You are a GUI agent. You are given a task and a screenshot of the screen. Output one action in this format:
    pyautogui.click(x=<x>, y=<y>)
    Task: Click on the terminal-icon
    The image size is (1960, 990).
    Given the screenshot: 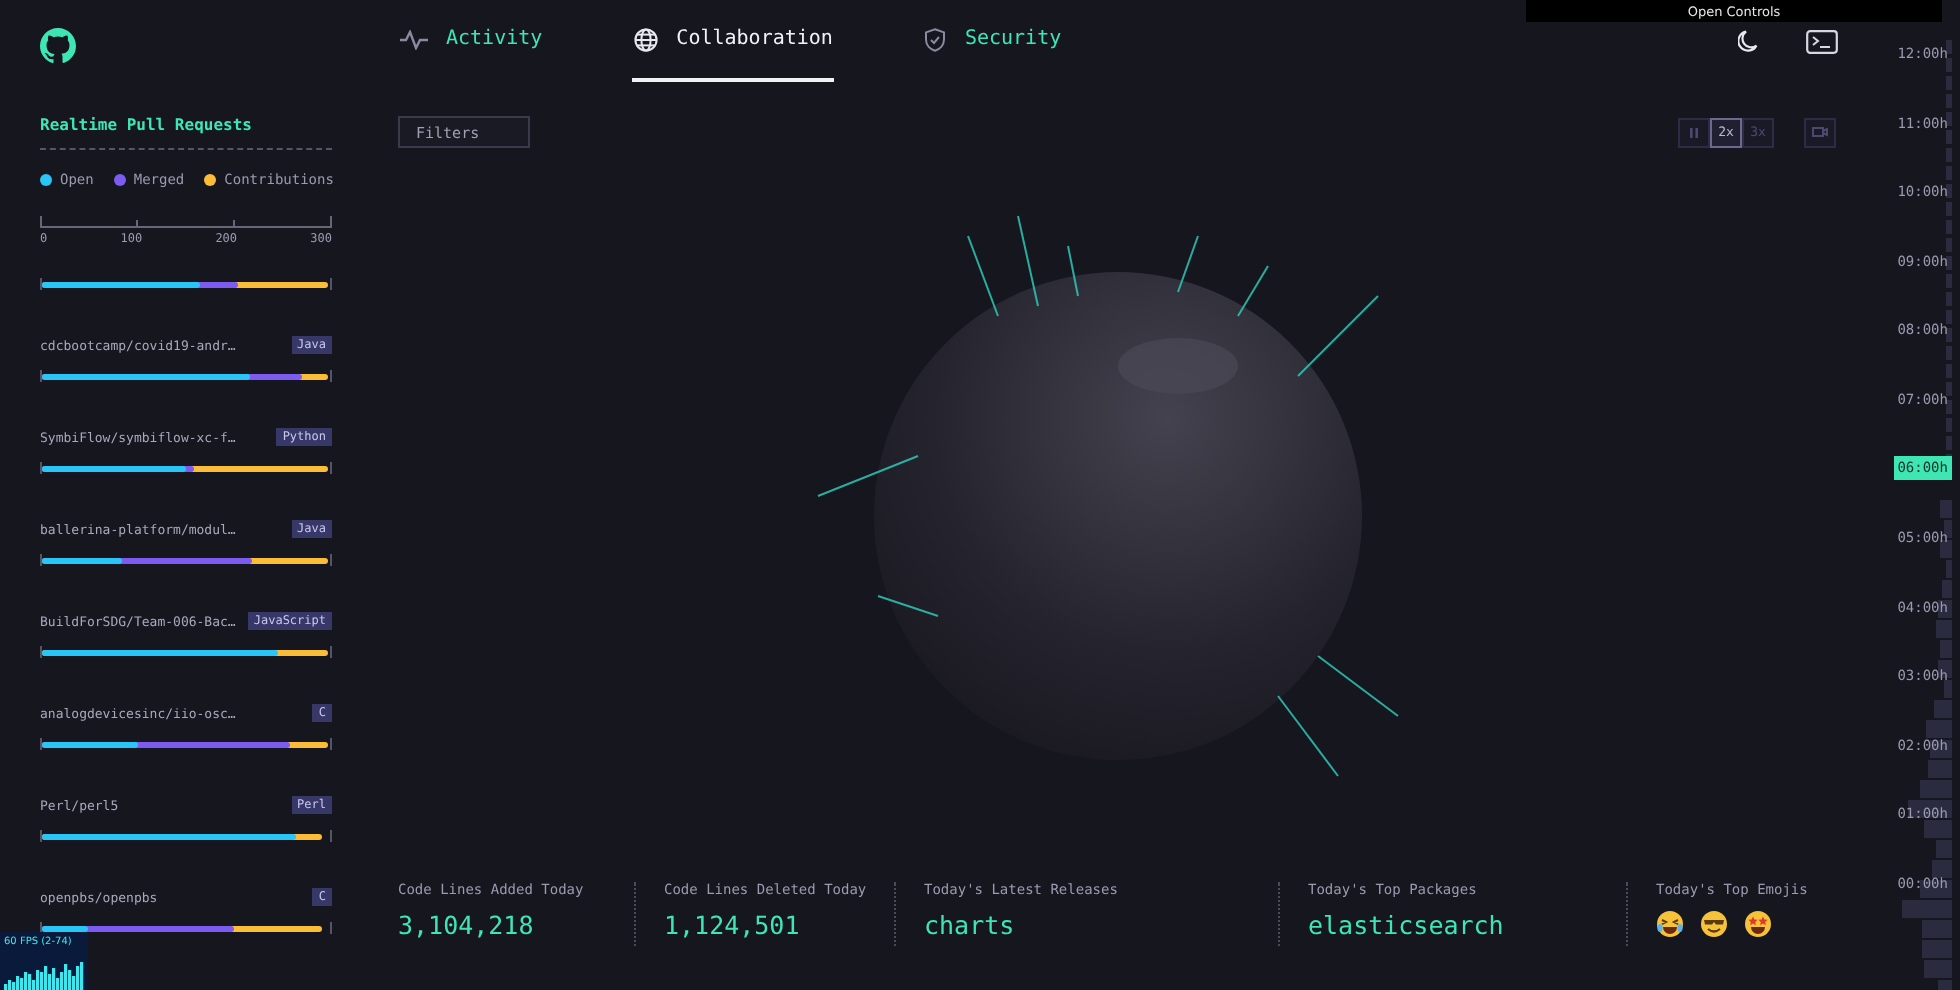 What is the action you would take?
    pyautogui.click(x=1822, y=41)
    